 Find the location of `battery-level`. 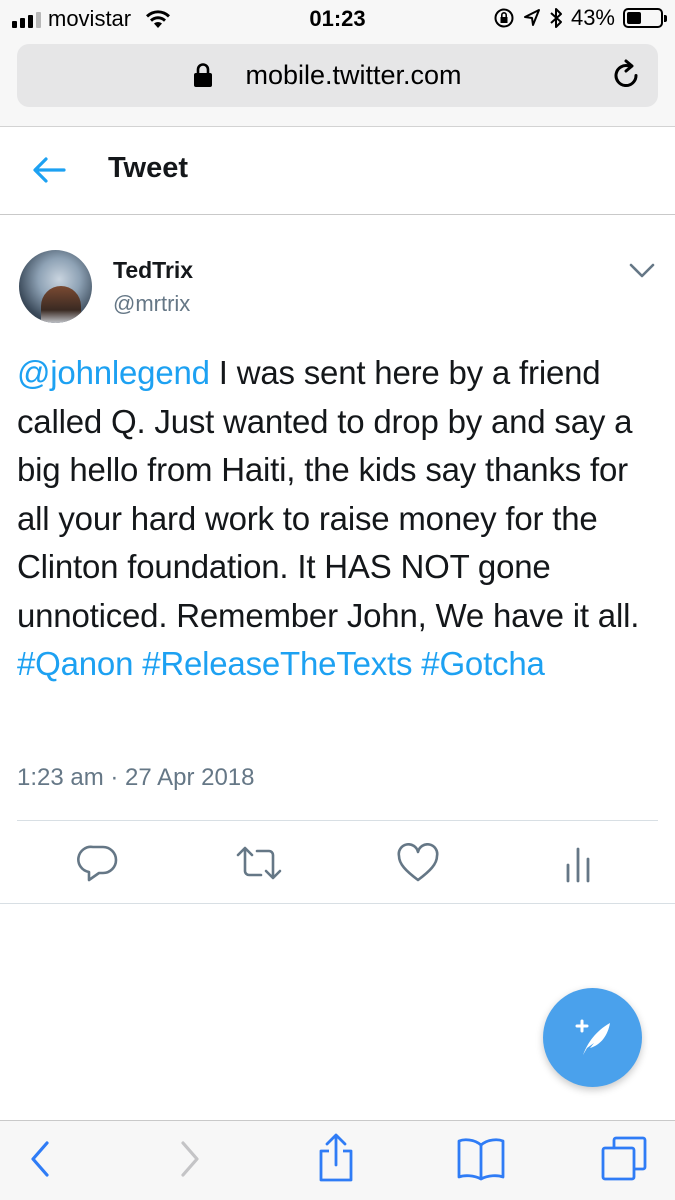

battery-level is located at coordinates (634, 18).